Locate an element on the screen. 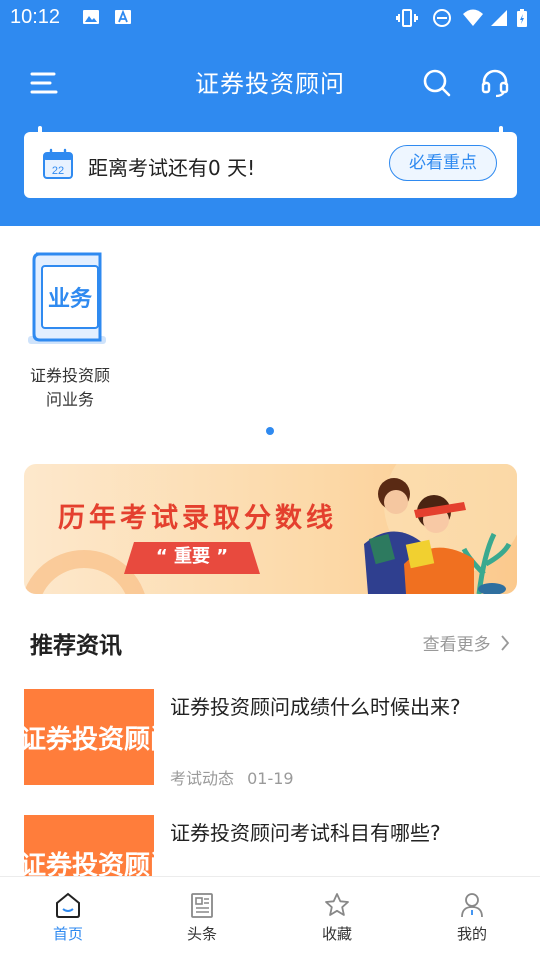  calendar-day: 22 is located at coordinates (58, 171).